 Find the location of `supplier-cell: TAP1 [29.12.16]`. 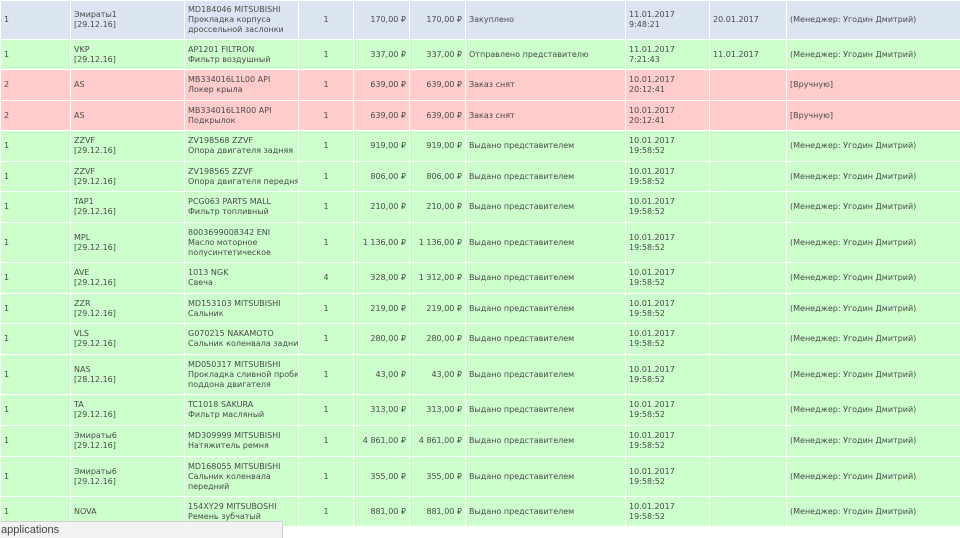

supplier-cell: TAP1 [29.12.16] is located at coordinates (127, 207).